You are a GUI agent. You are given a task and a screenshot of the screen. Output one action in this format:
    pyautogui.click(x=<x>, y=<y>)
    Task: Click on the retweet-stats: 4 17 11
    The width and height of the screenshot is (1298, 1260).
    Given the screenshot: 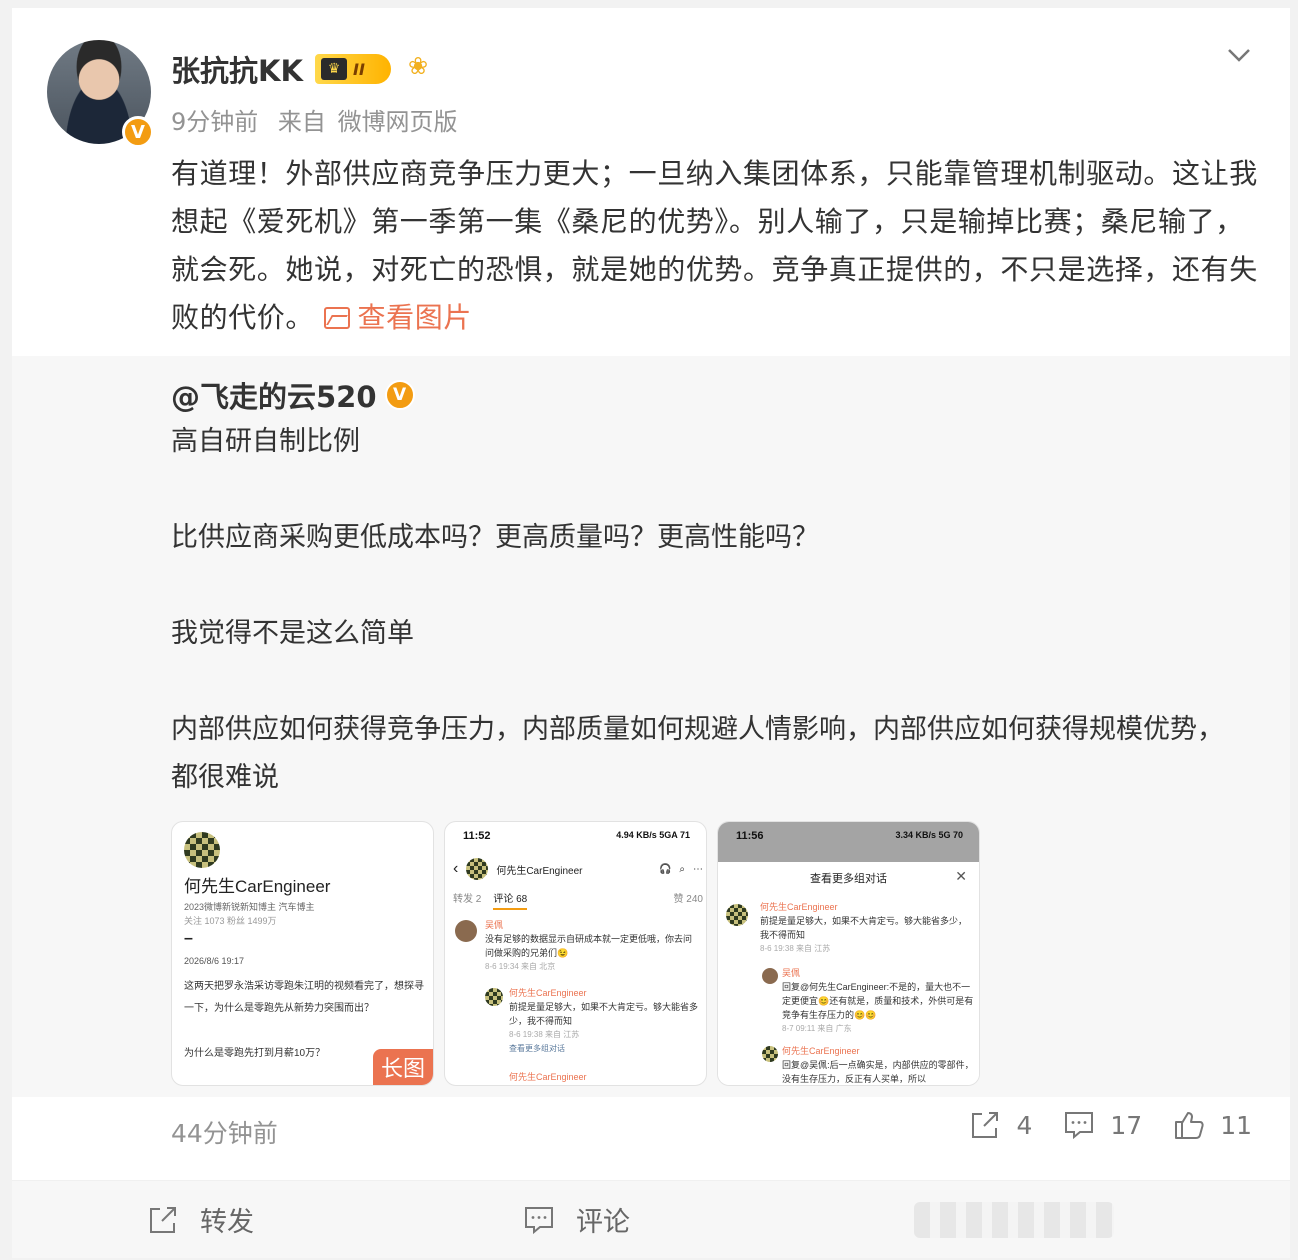 What is the action you would take?
    pyautogui.click(x=1110, y=1125)
    